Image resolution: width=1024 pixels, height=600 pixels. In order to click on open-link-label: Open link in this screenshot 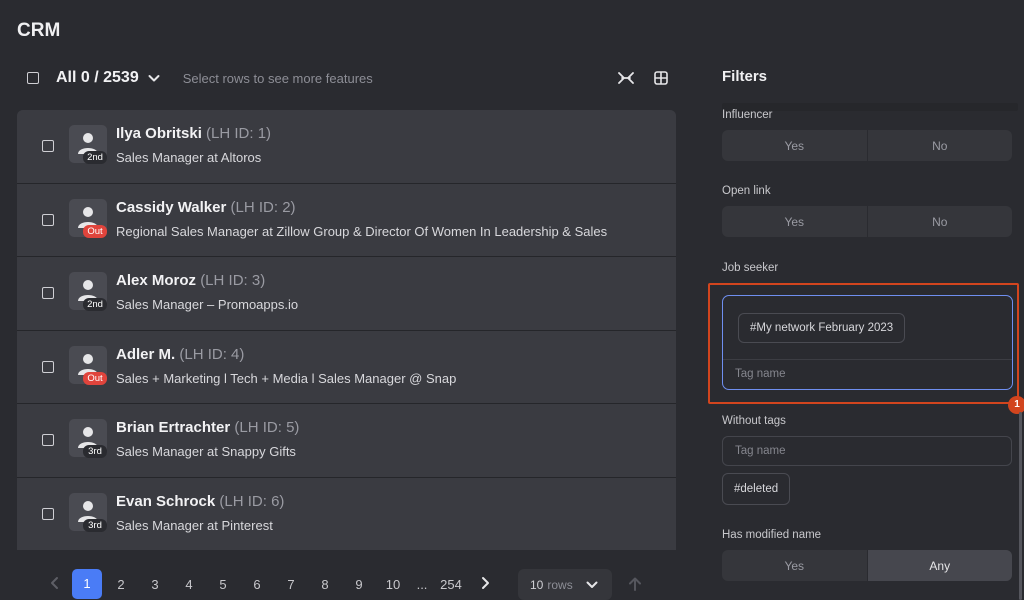, I will do `click(746, 191)`.